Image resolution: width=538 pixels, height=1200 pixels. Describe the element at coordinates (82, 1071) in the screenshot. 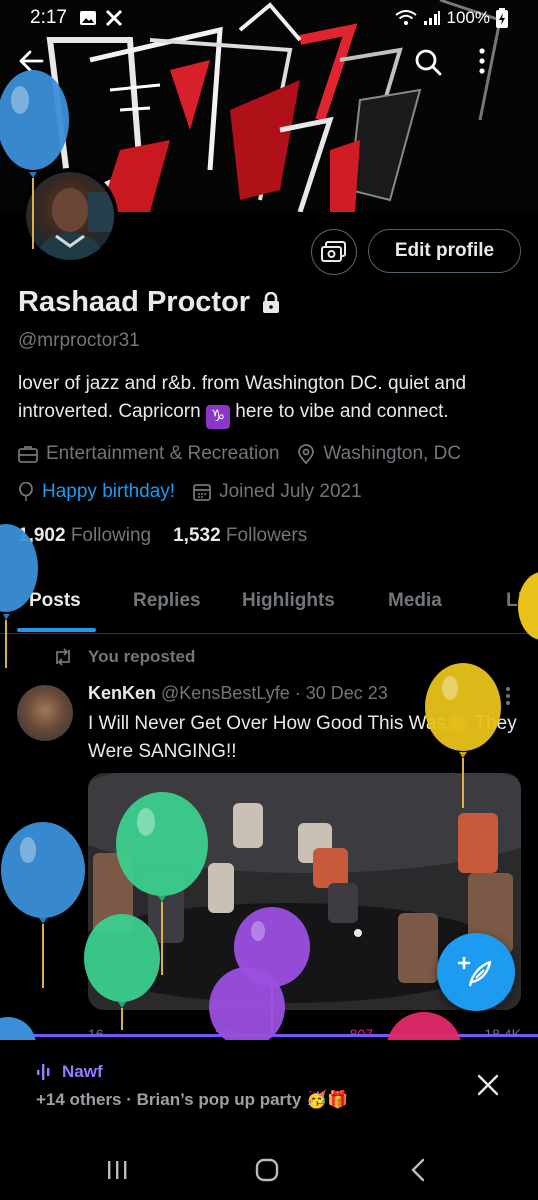

I see `spaces-host-name: Nawf` at that location.